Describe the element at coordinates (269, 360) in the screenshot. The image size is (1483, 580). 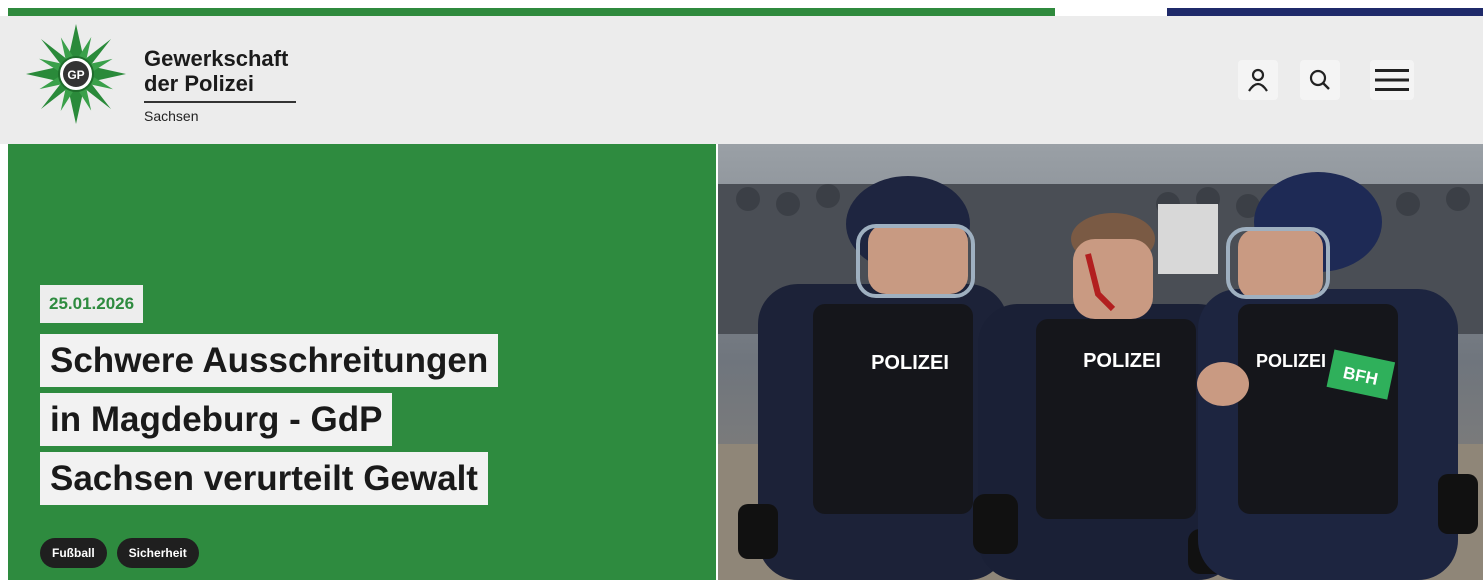
I see `headline-line-1: Schwere Ausschreitungen` at that location.